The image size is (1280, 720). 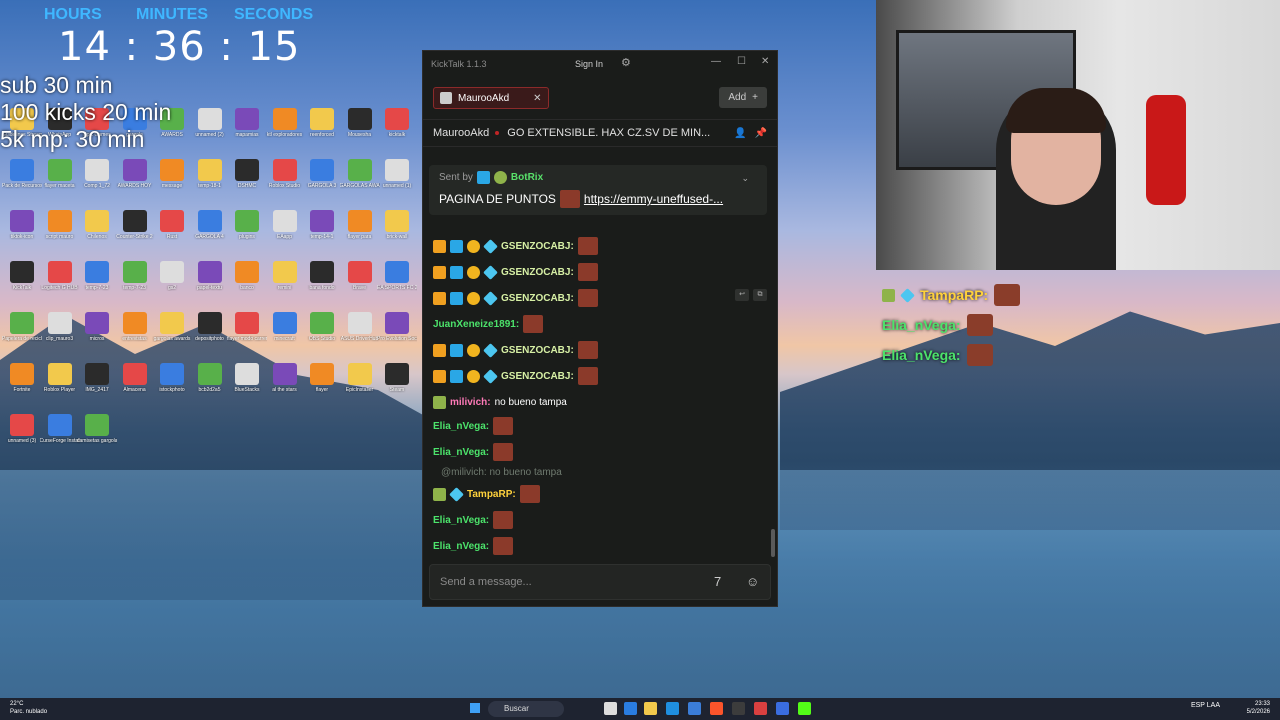 I want to click on desktop-icon: message, so click(x=172, y=181).